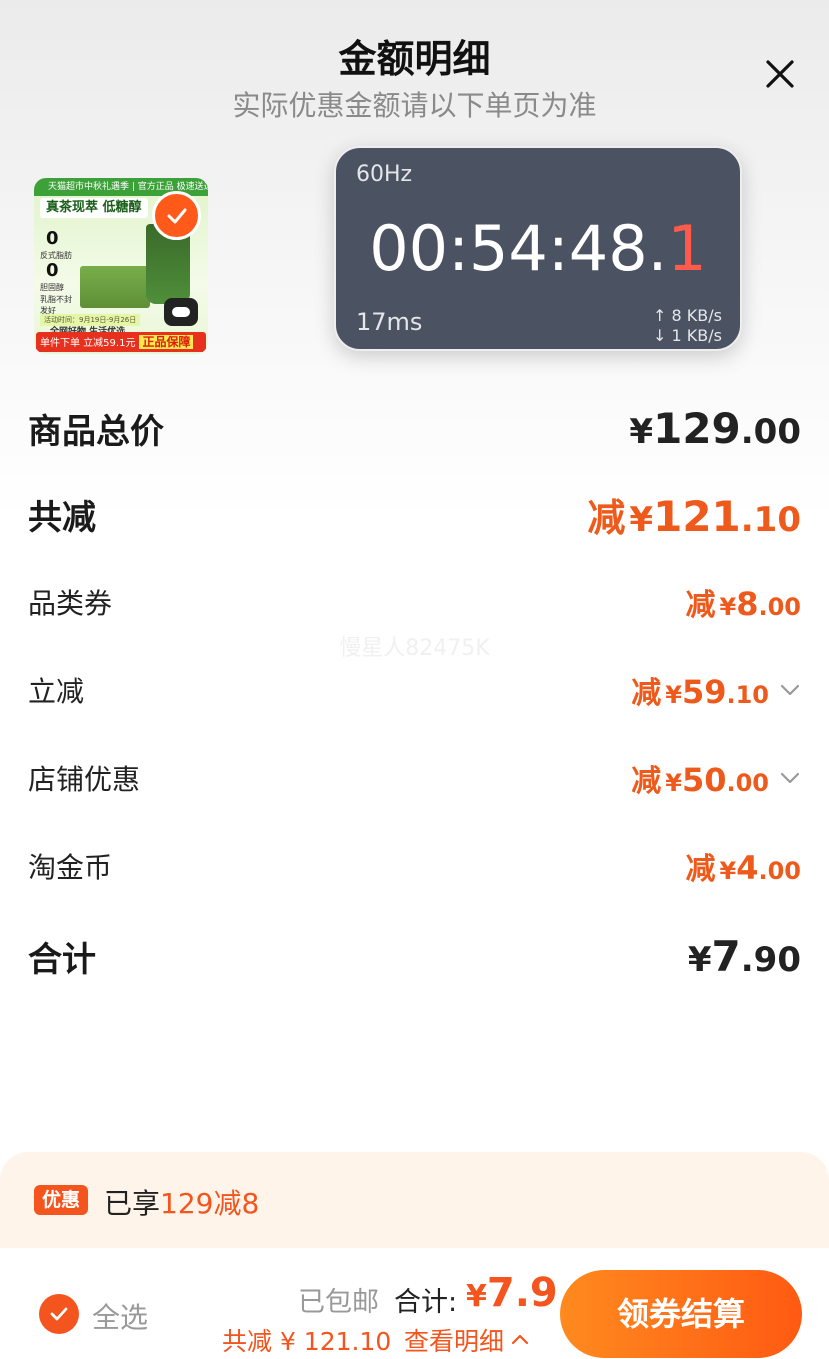 Image resolution: width=829 pixels, height=1359 pixels. What do you see at coordinates (181, 312) in the screenshot?
I see `tmall-mascot-icon` at bounding box center [181, 312].